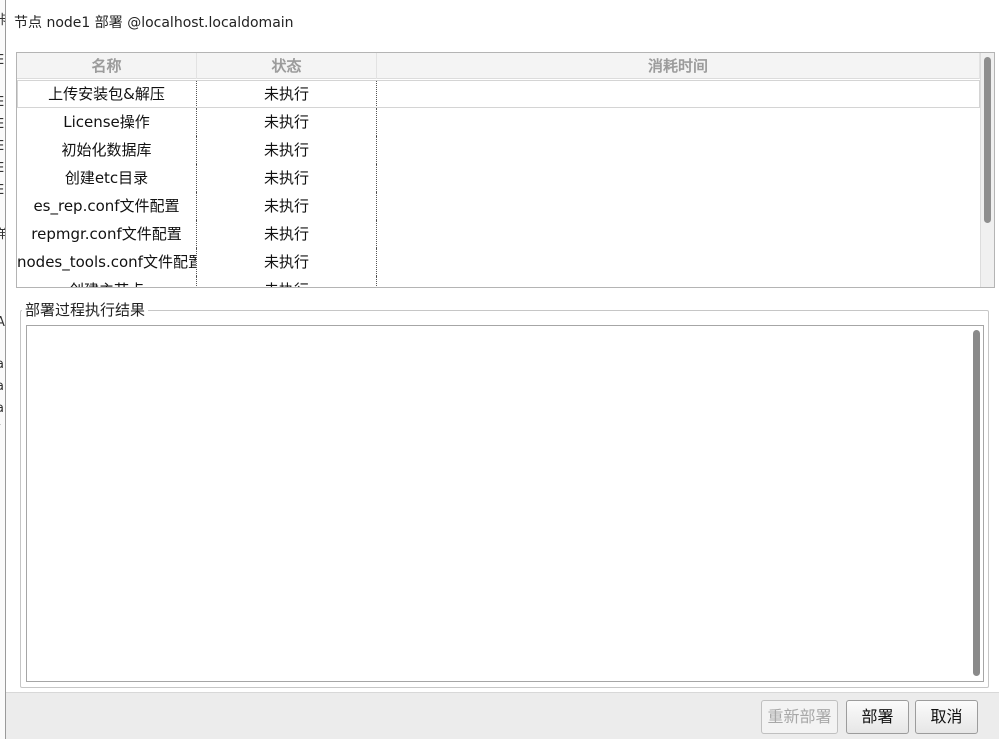 The image size is (999, 739). Describe the element at coordinates (107, 234) in the screenshot. I see `cell-name: repmgr.conf文件配置` at that location.